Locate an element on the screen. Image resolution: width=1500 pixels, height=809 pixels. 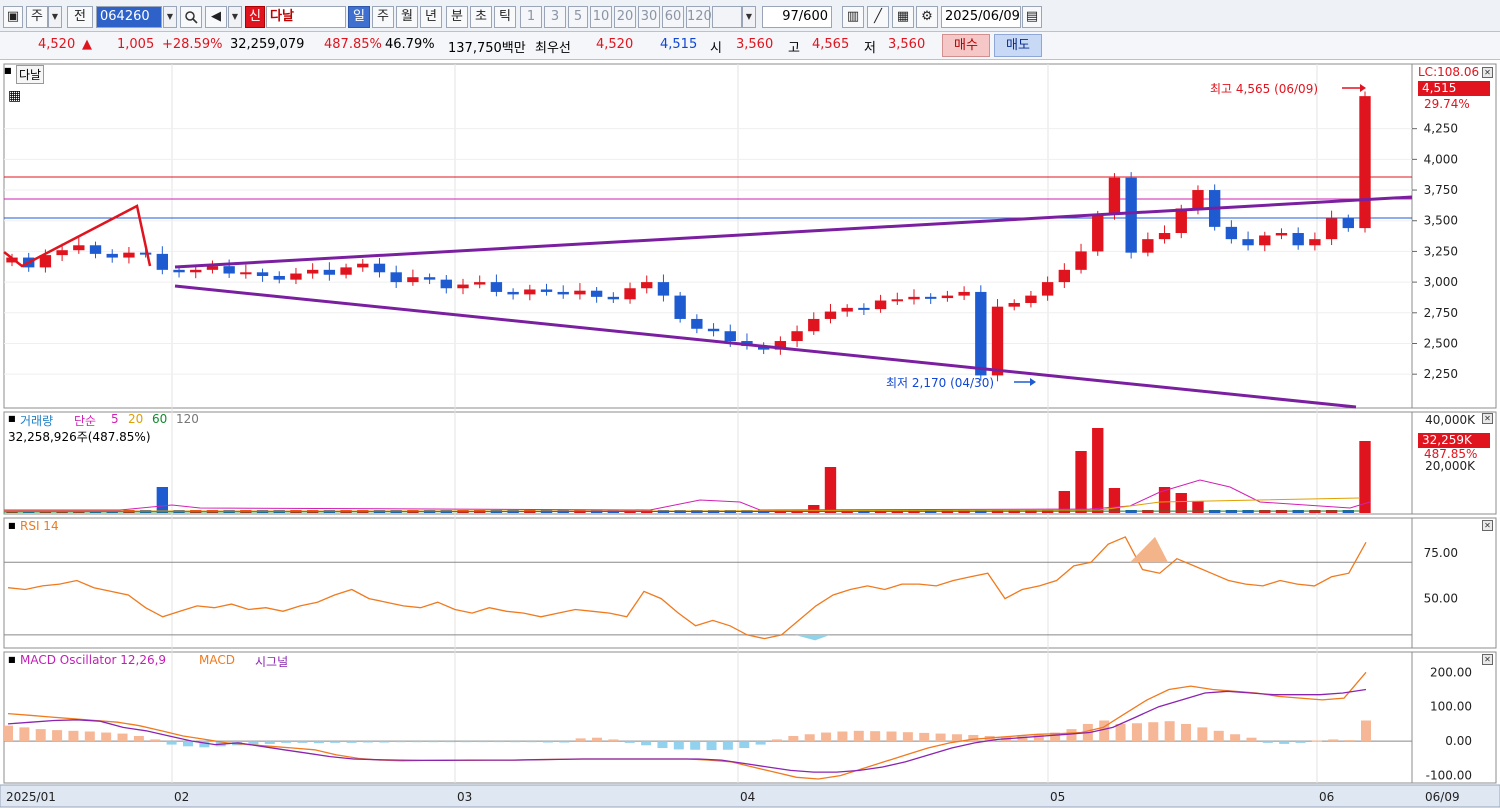
minute-tab-5: 5 is located at coordinates (578, 17).